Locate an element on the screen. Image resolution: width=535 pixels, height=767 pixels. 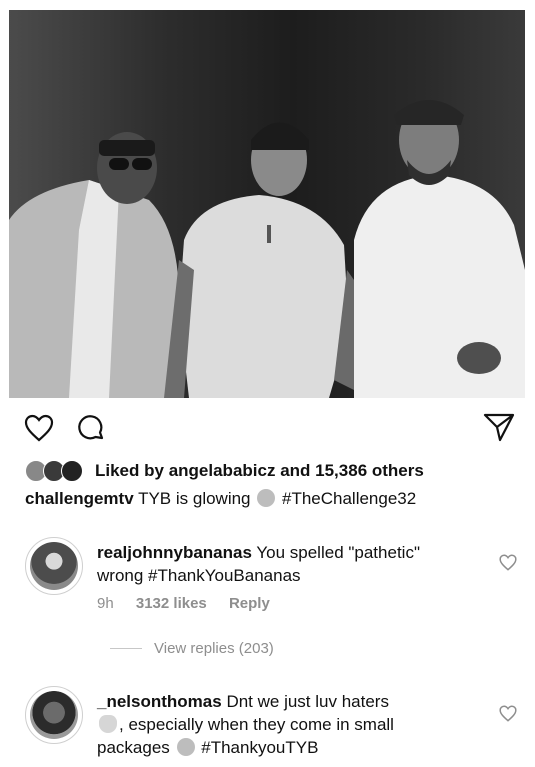
person-left is located at coordinates (94, 265).